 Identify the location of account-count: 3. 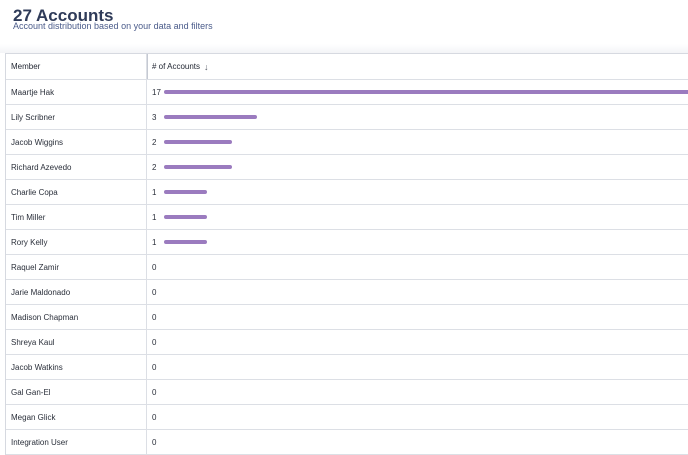
(154, 117).